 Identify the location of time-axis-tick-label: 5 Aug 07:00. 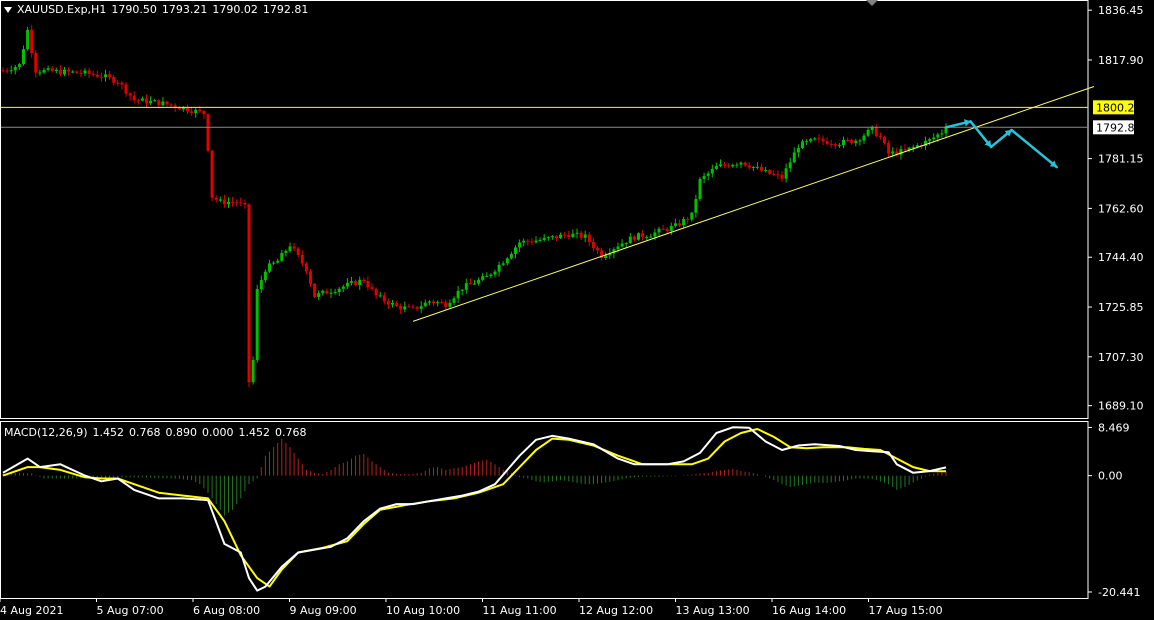
(130, 610).